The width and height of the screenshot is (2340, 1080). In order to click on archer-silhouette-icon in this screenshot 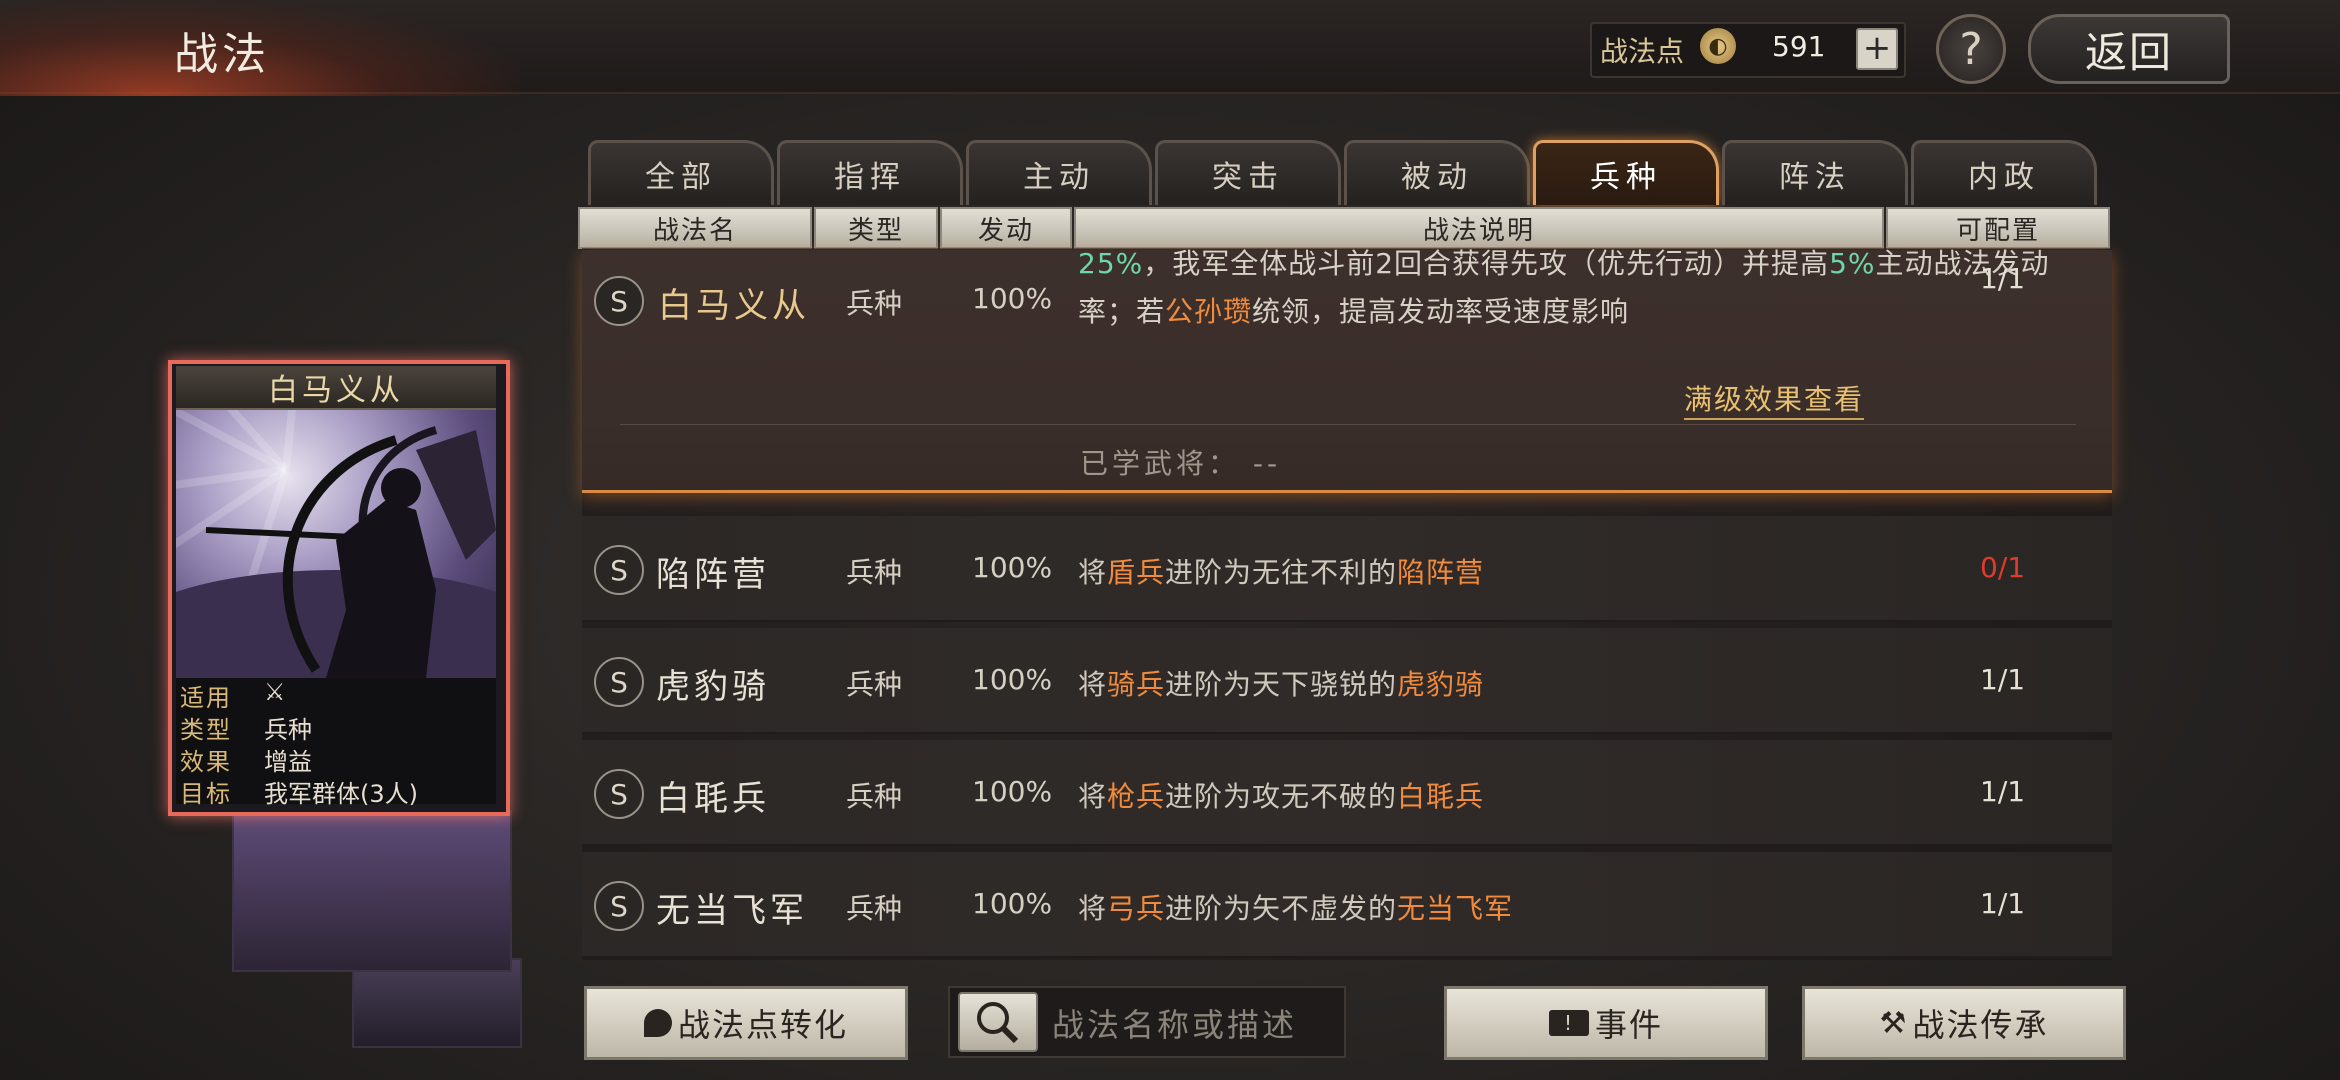, I will do `click(336, 544)`.